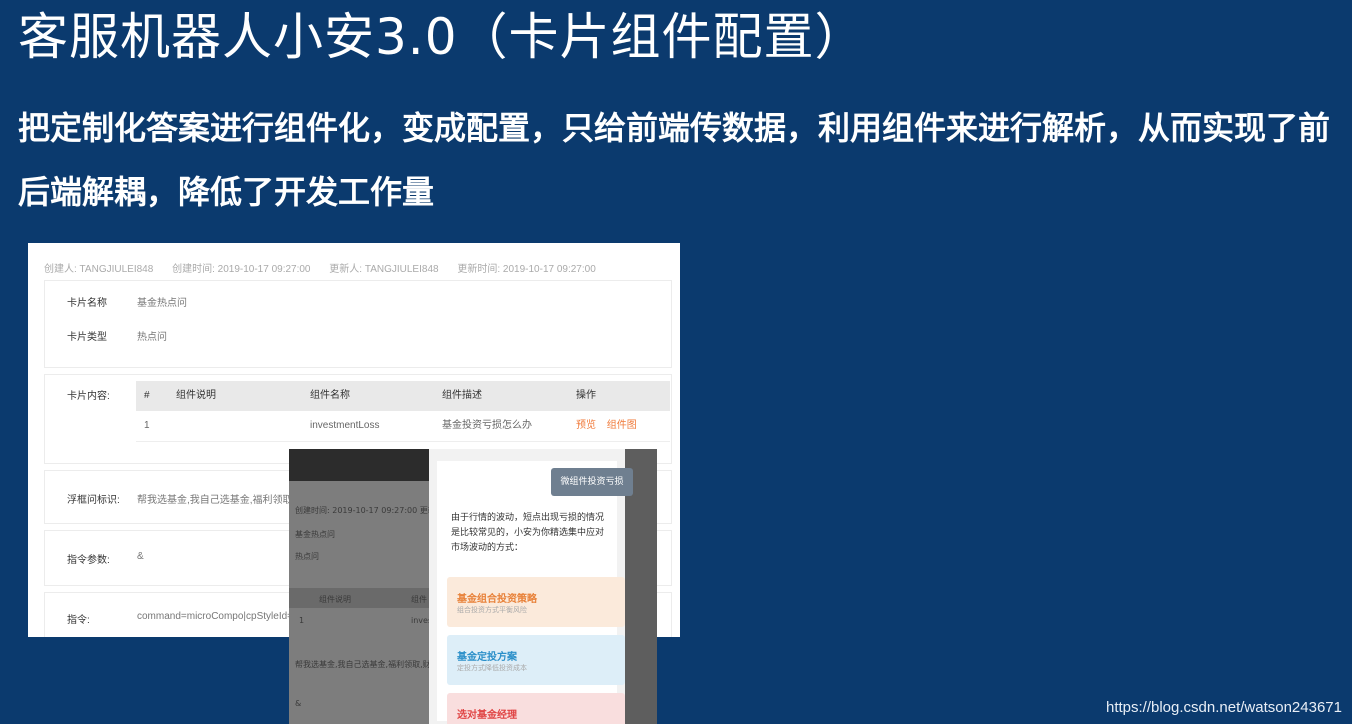 This screenshot has width=1352, height=724. I want to click on col-detail: 组件描述, so click(462, 395).